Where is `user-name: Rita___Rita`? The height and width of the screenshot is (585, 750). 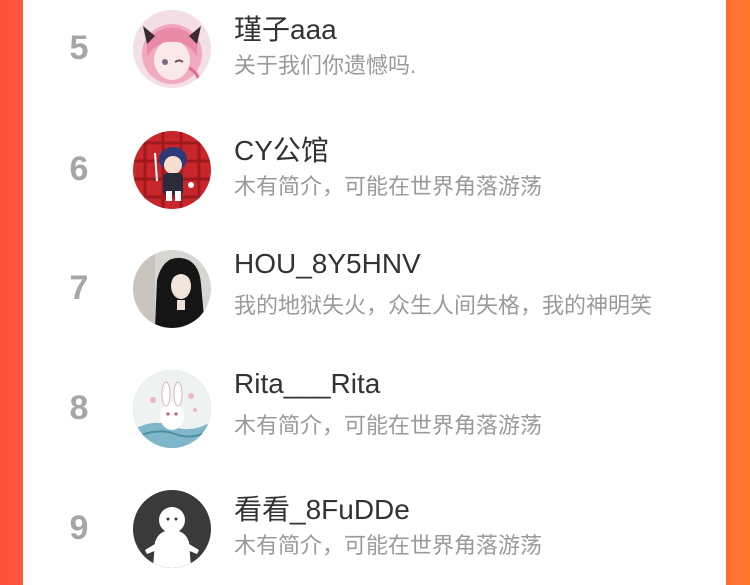
user-name: Rita___Rita is located at coordinates (307, 384).